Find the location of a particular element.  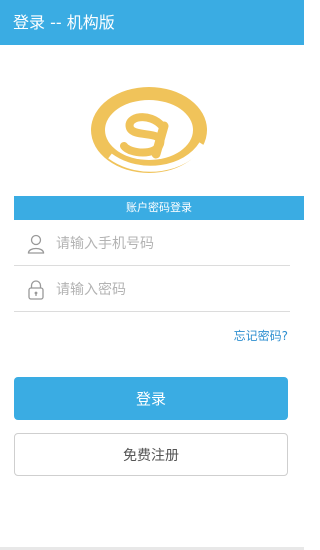

tab-label: 账户密码登录 is located at coordinates (159, 207).